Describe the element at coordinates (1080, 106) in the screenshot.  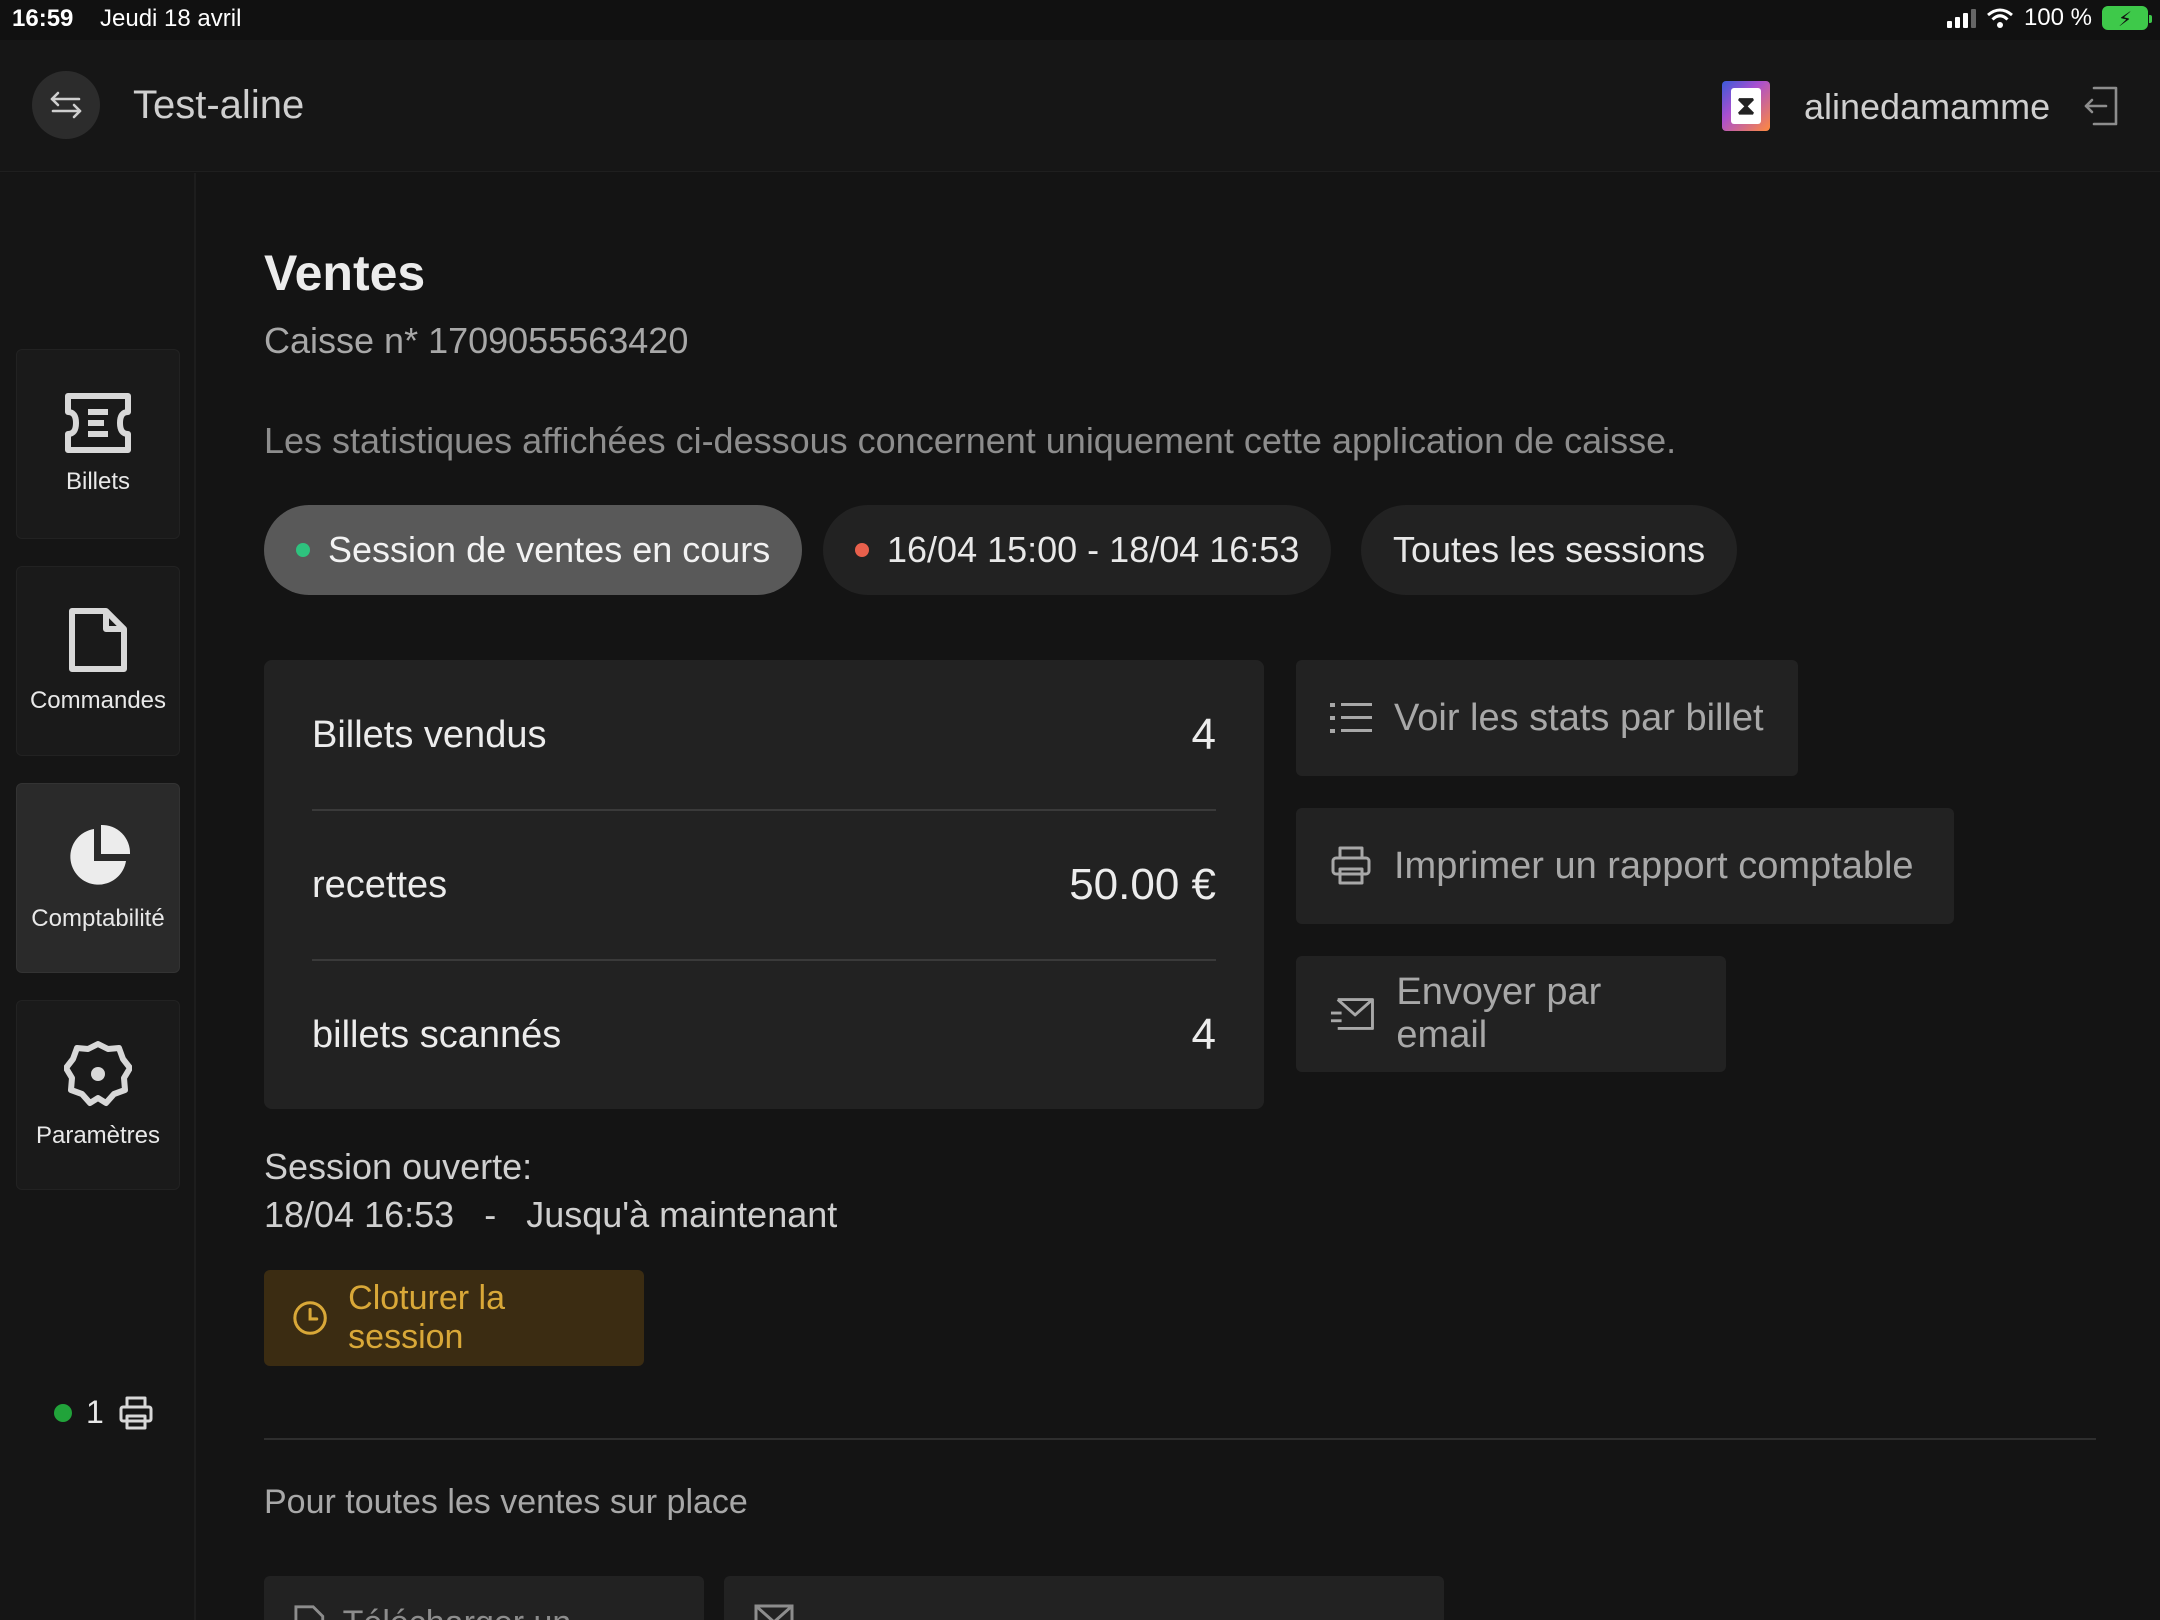
I see `app-header: Test-aline ⧗ alinedamamme` at that location.